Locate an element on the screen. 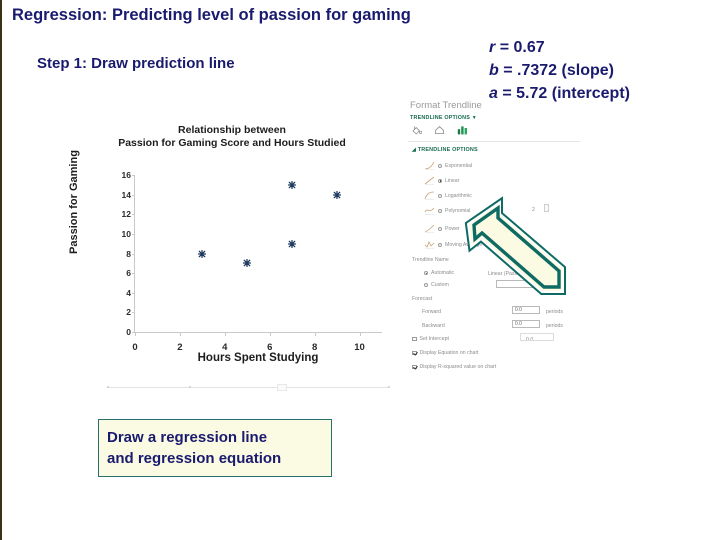  radio-name-custom is located at coordinates (426, 285).